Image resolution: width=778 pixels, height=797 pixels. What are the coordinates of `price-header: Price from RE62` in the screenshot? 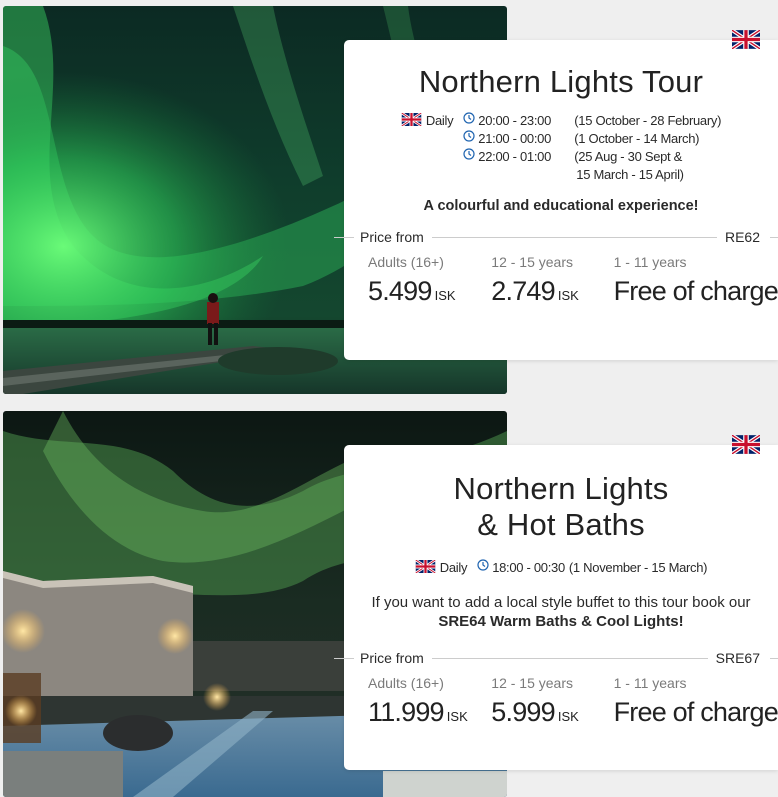 It's located at (556, 237).